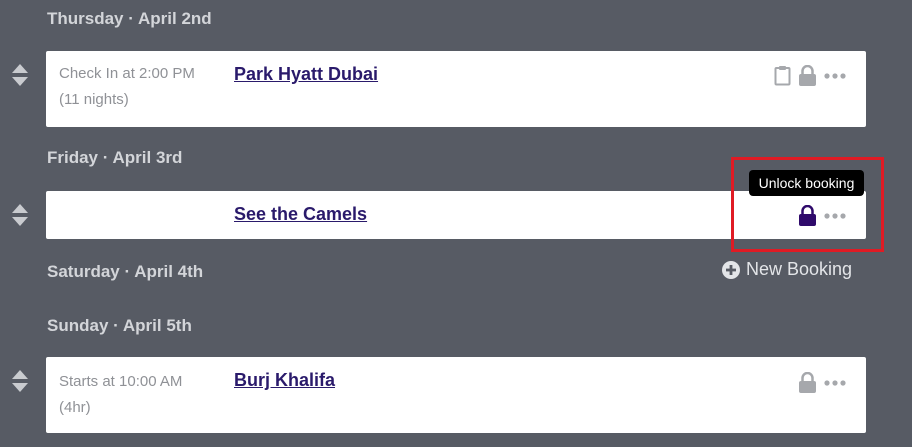  What do you see at coordinates (306, 74) in the screenshot?
I see `booking-title-link: Park Hyatt Dubai` at bounding box center [306, 74].